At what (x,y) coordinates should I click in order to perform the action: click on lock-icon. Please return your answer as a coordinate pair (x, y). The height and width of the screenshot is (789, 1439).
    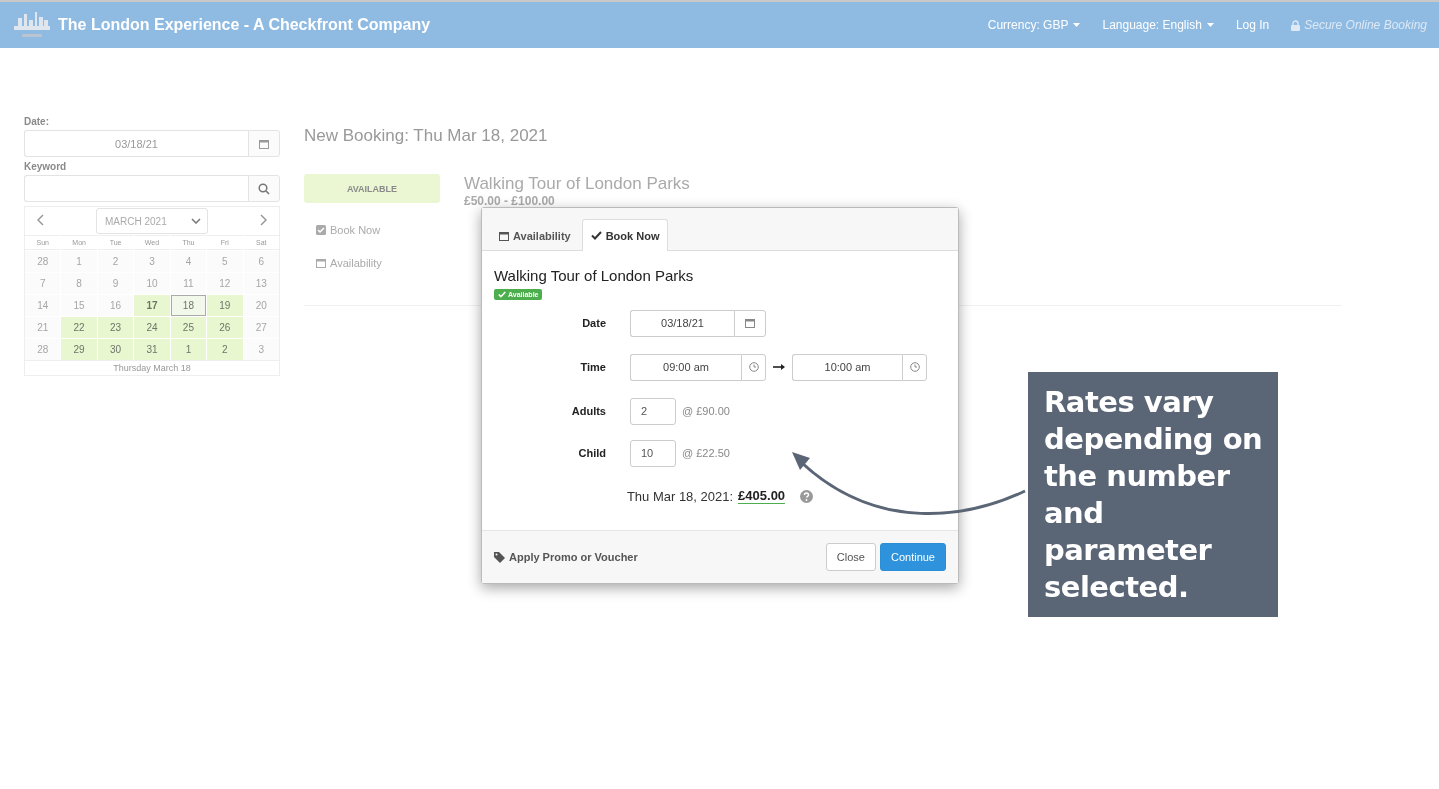
    Looking at the image, I should click on (1296, 25).